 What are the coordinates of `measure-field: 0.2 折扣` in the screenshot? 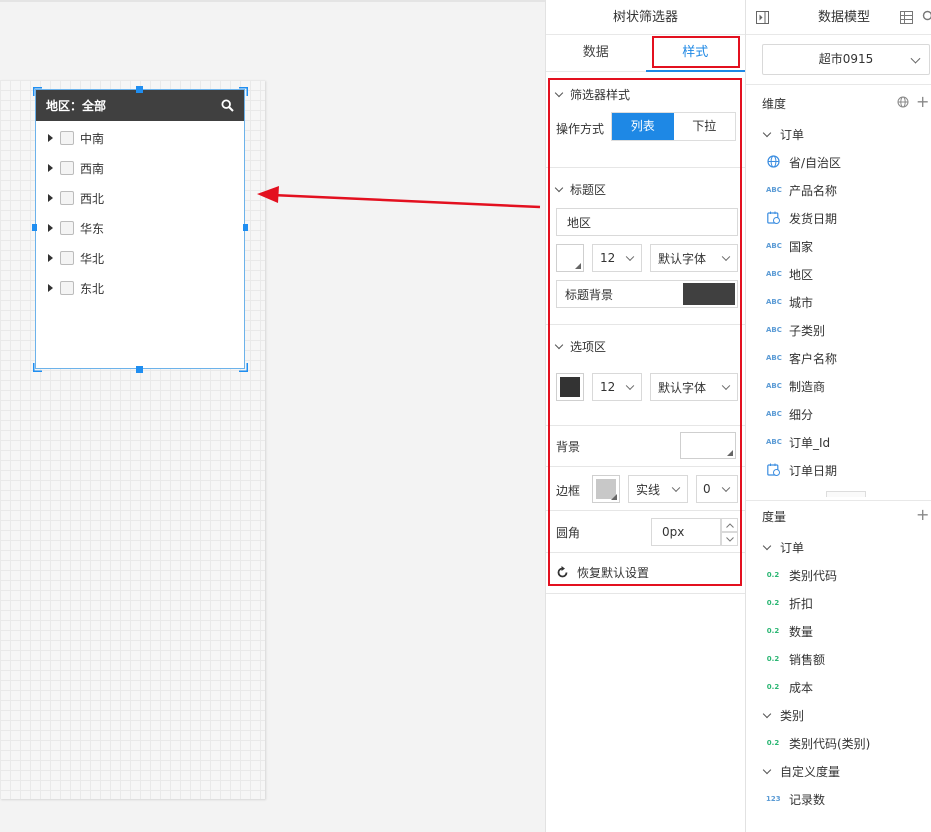 It's located at (789, 603).